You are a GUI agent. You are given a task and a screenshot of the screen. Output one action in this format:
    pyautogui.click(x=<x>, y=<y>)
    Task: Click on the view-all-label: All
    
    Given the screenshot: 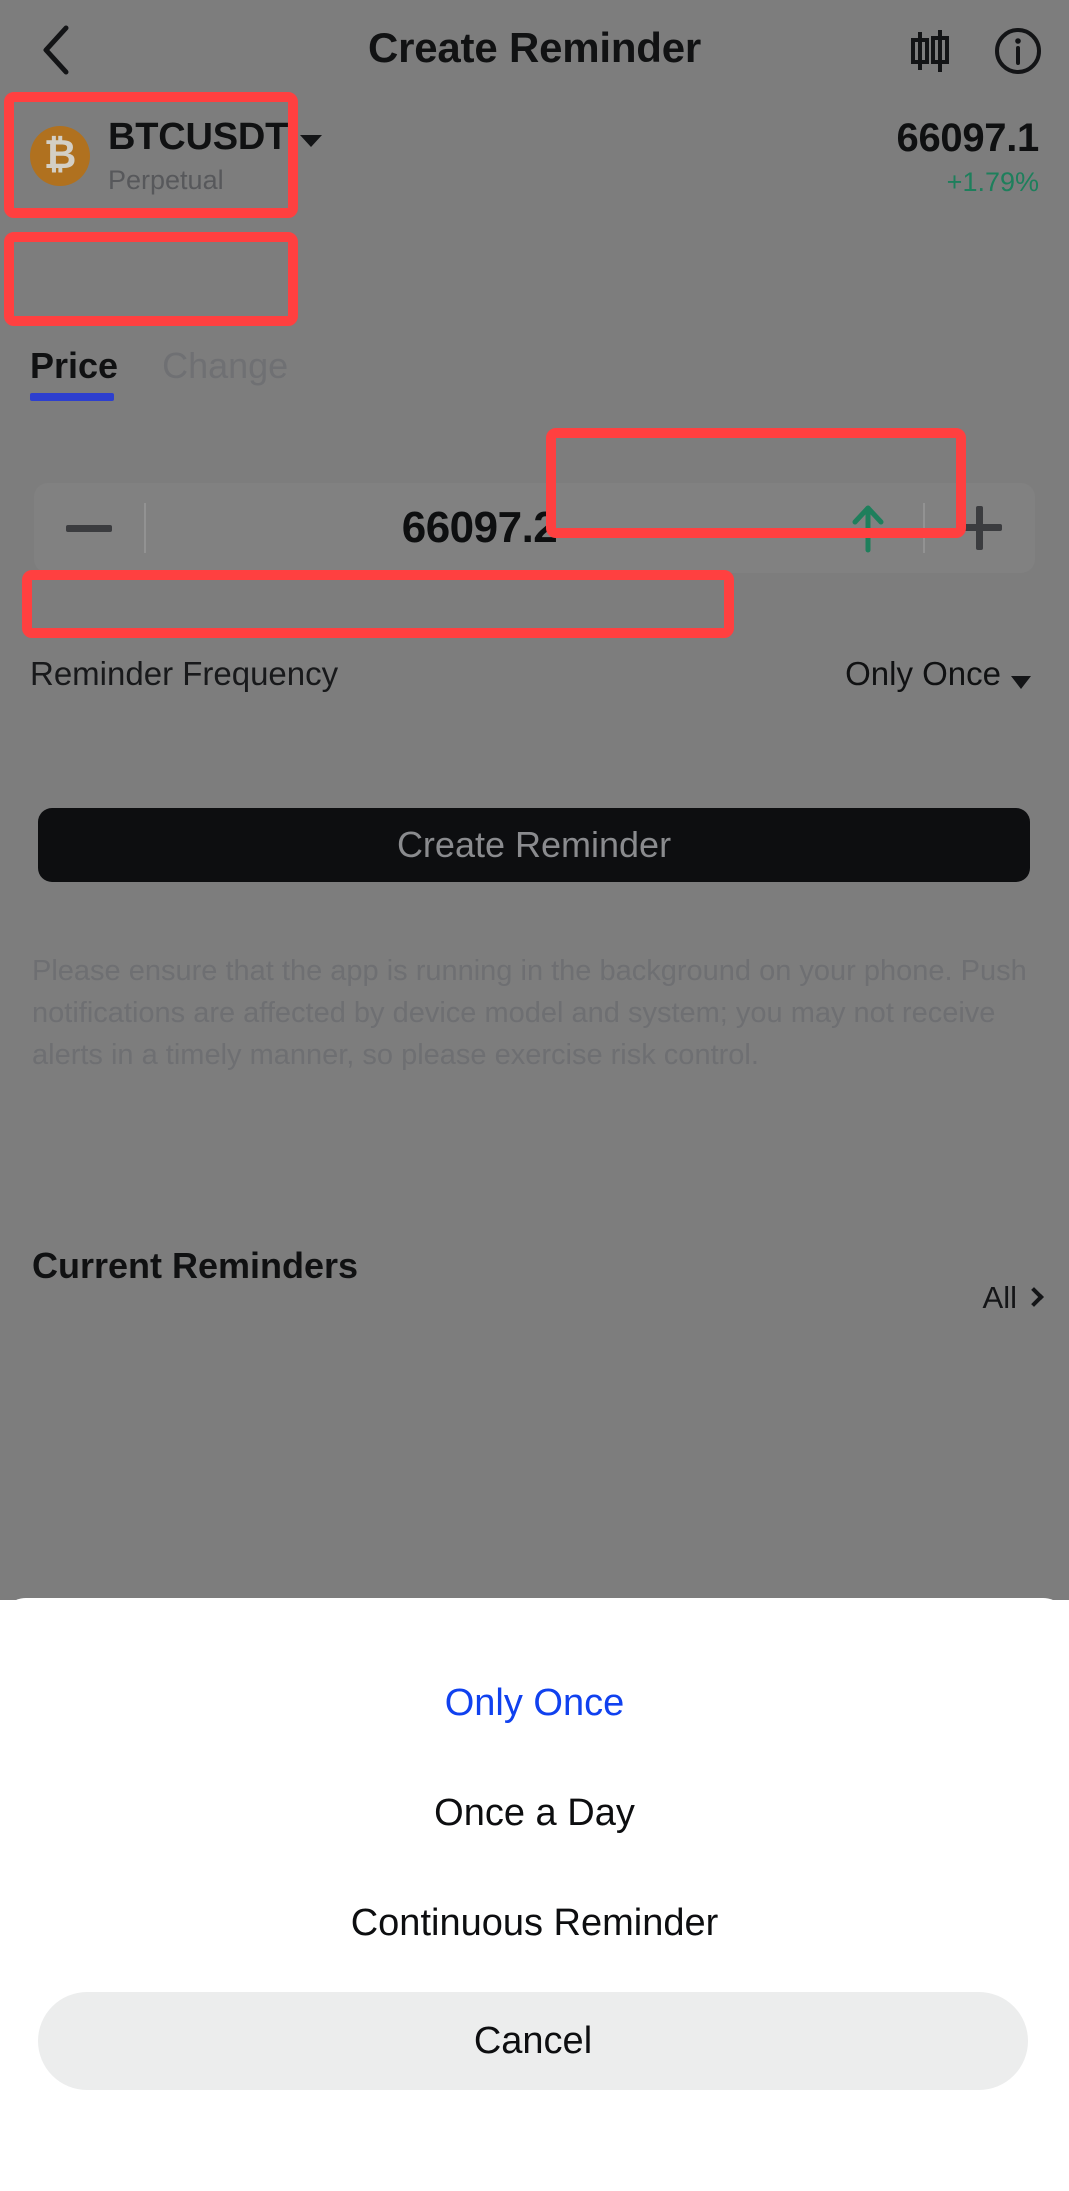 What is the action you would take?
    pyautogui.click(x=999, y=1297)
    